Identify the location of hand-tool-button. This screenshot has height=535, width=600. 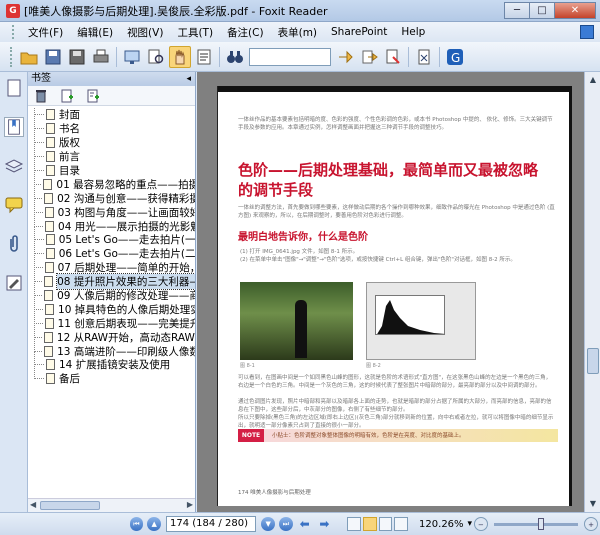
(180, 56).